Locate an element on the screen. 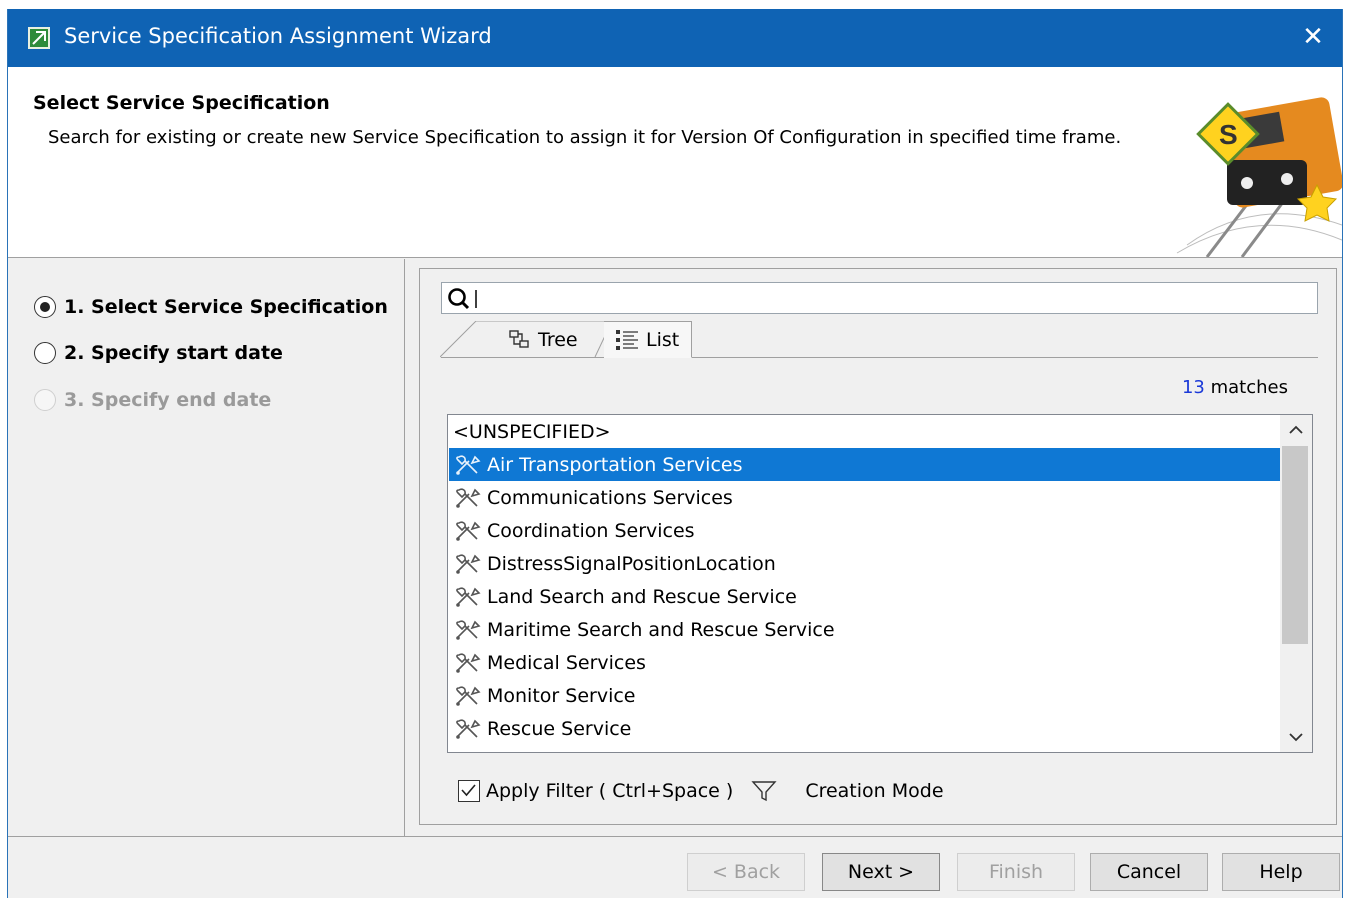 The image size is (1350, 898). help-button: Help is located at coordinates (1281, 872).